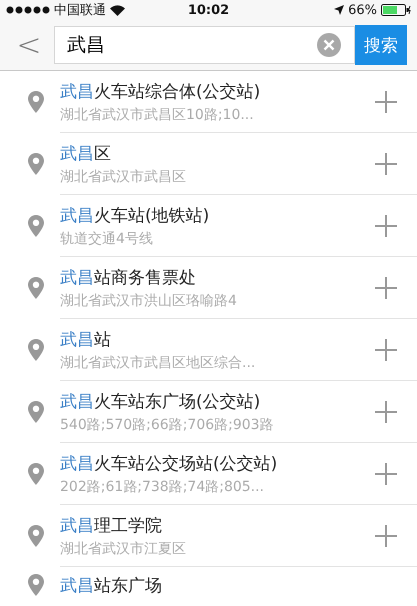 The image size is (417, 606). Describe the element at coordinates (209, 10) in the screenshot. I see `clock-time: 10:02` at that location.